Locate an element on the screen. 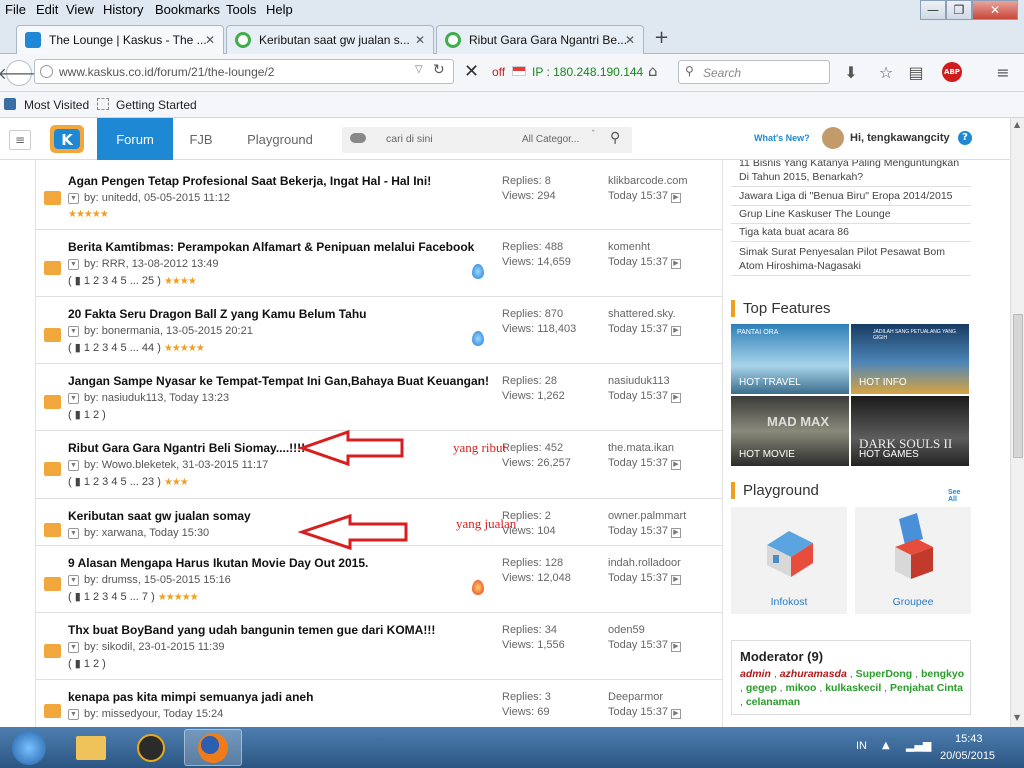 This screenshot has height=768, width=1024. site-search-input: cari di sini is located at coordinates (409, 139).